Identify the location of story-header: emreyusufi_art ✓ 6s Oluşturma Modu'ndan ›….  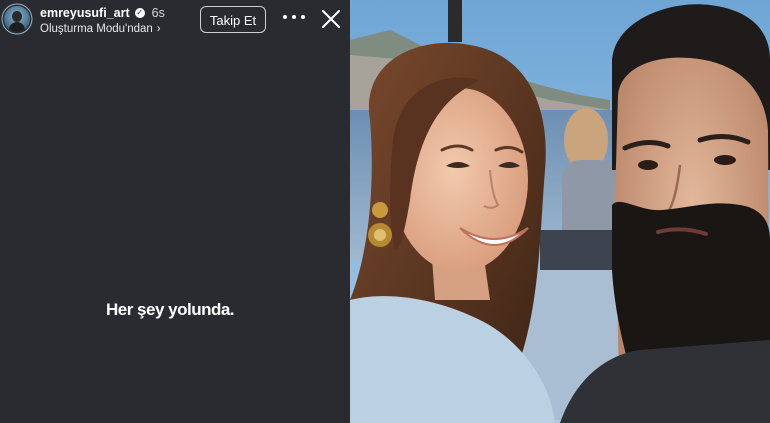
(175, 22).